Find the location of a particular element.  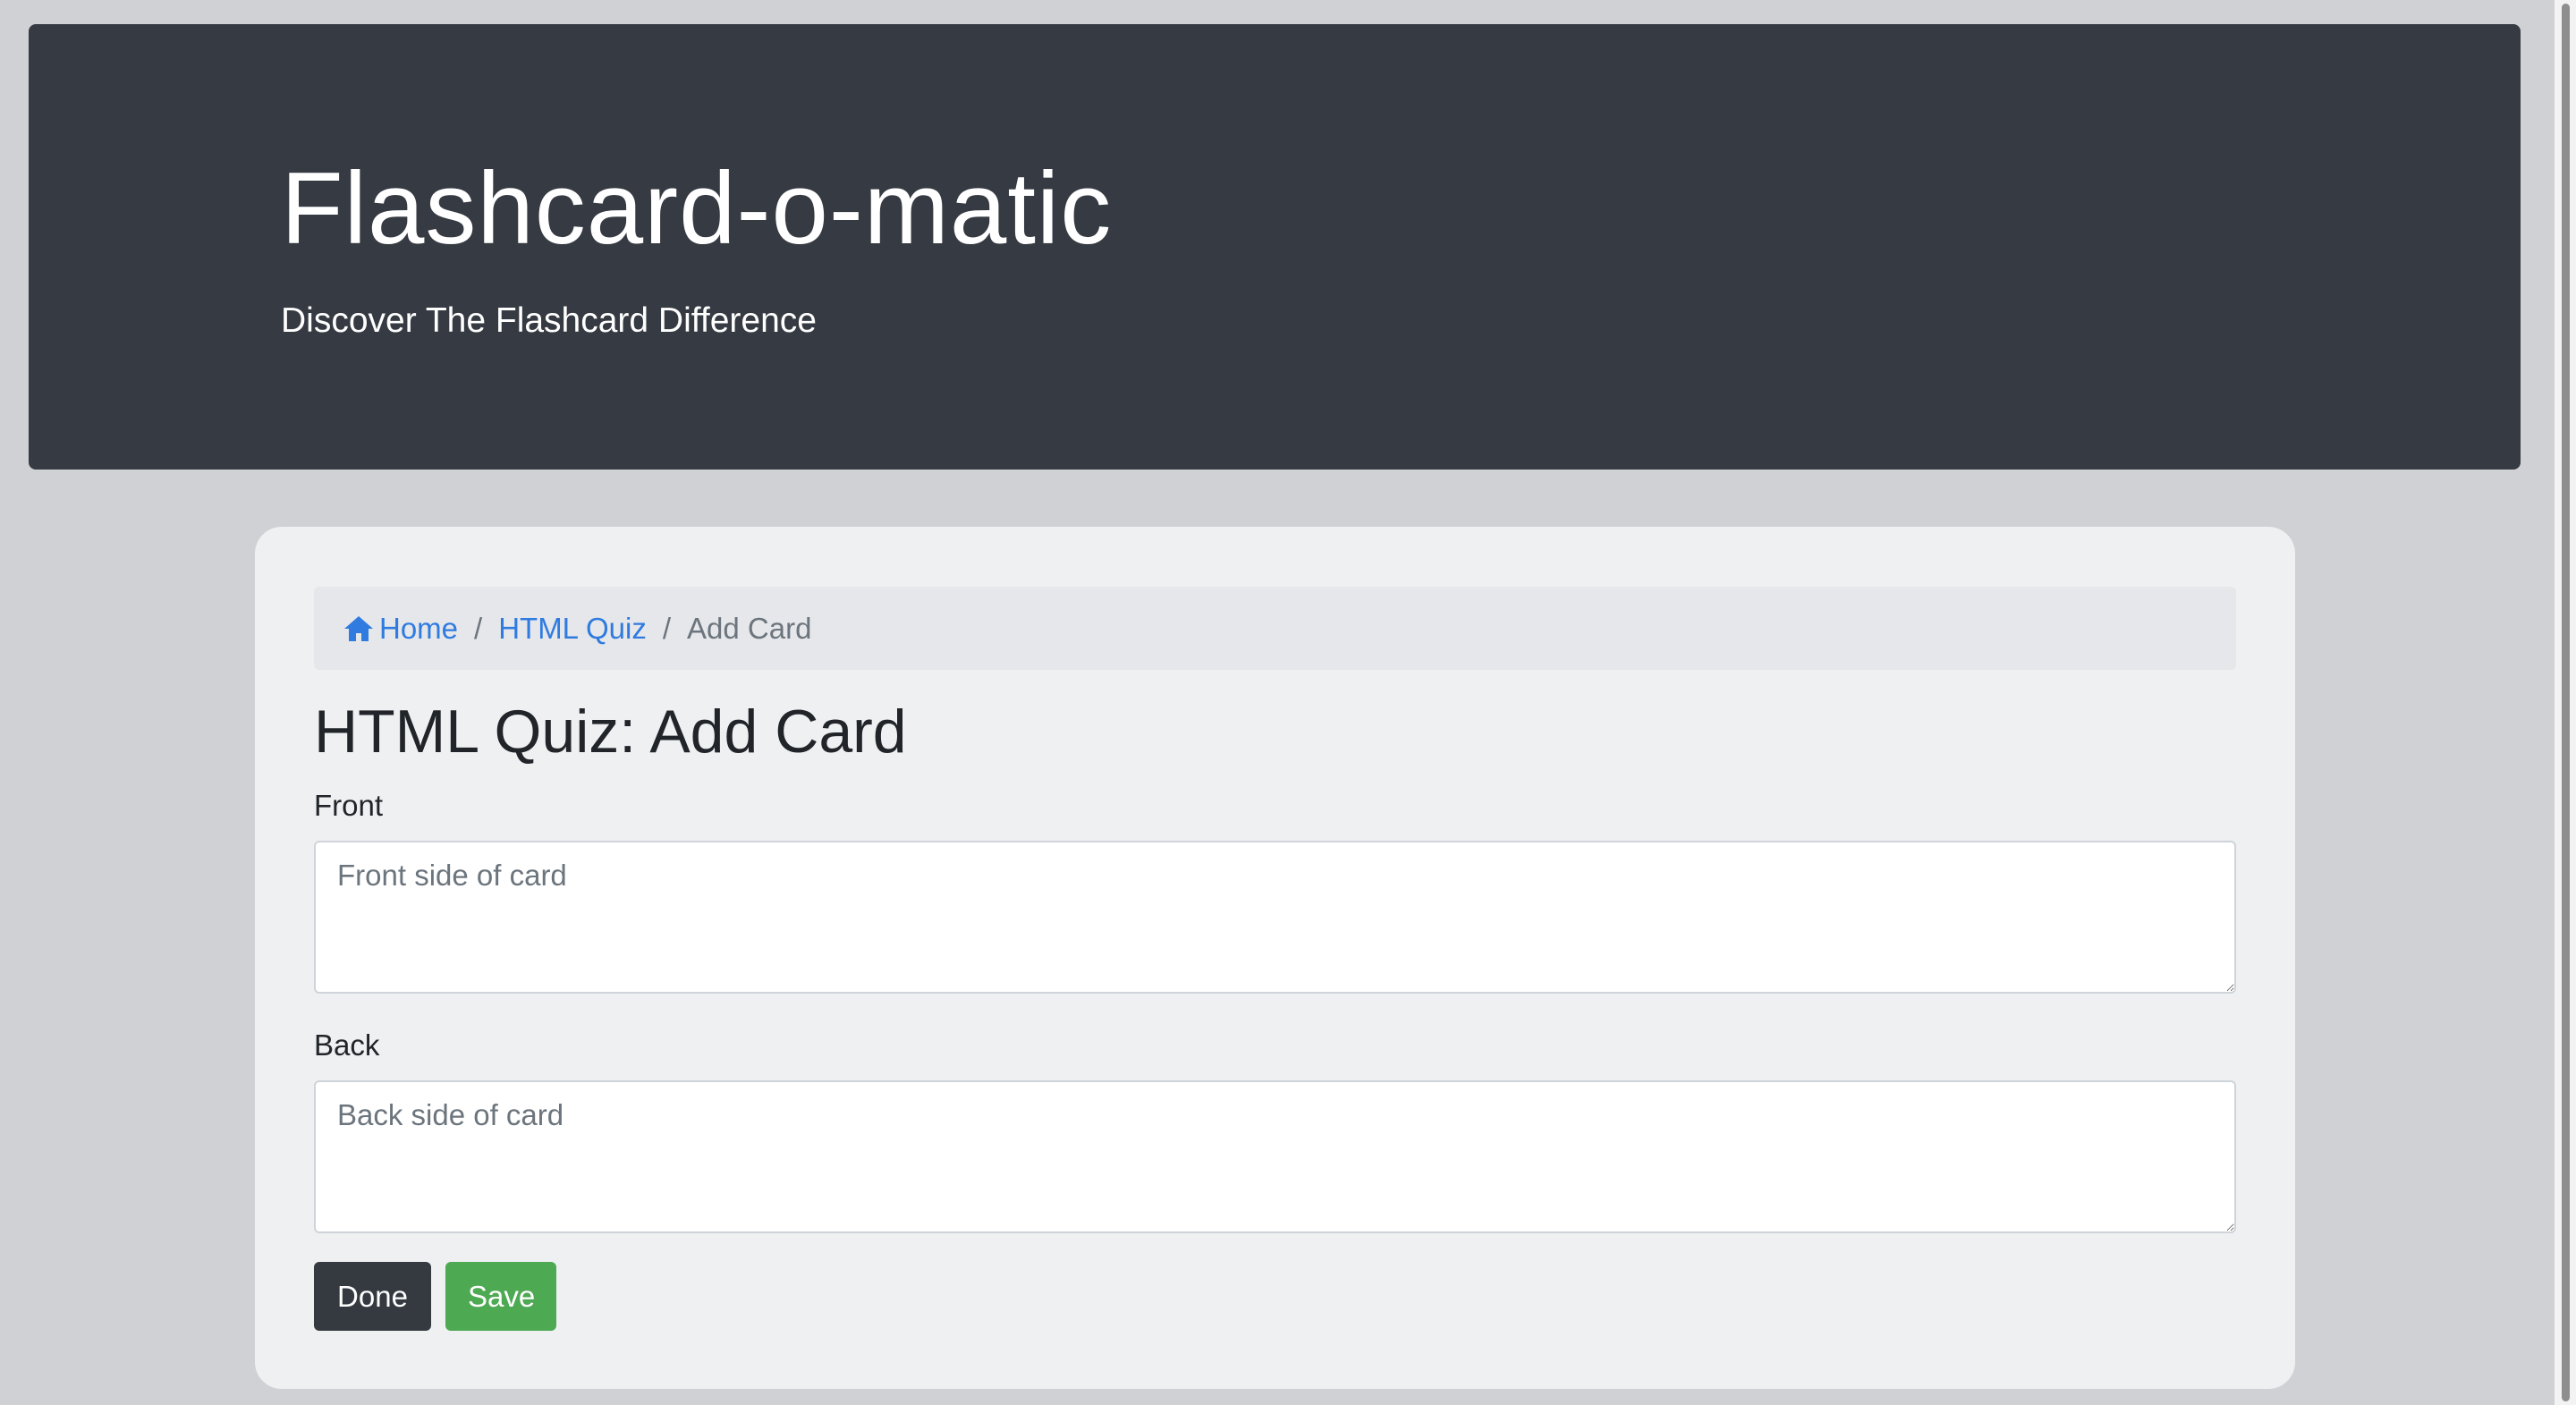

scrollbar-thumb is located at coordinates (2566, 703).